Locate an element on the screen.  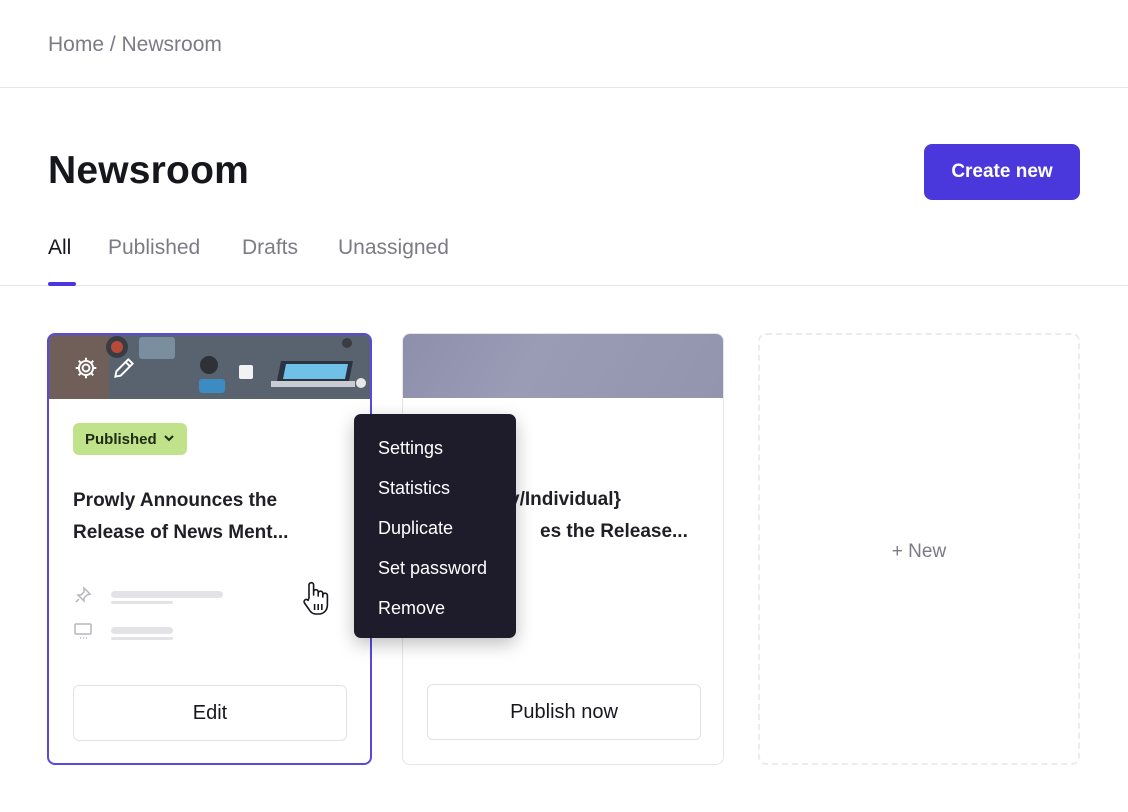
breadcrumb: Home / Newsroom is located at coordinates (135, 45).